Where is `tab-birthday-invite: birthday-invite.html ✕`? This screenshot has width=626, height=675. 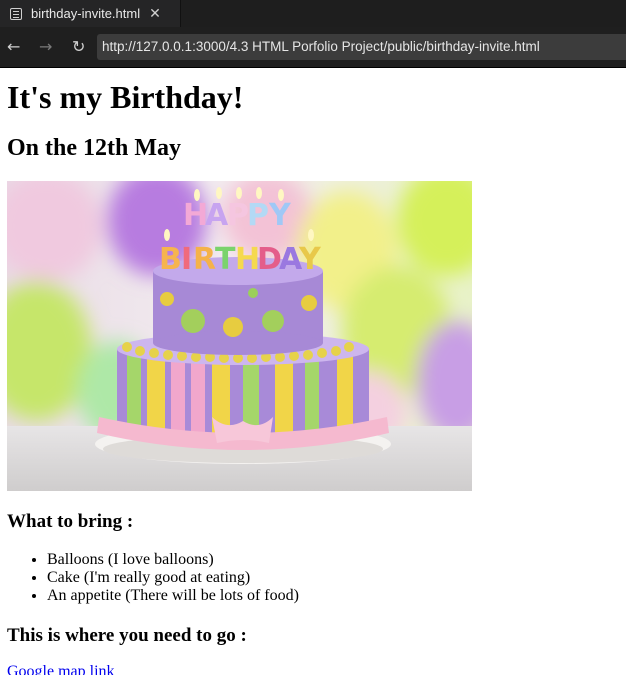 tab-birthday-invite: birthday-invite.html ✕ is located at coordinates (90, 13).